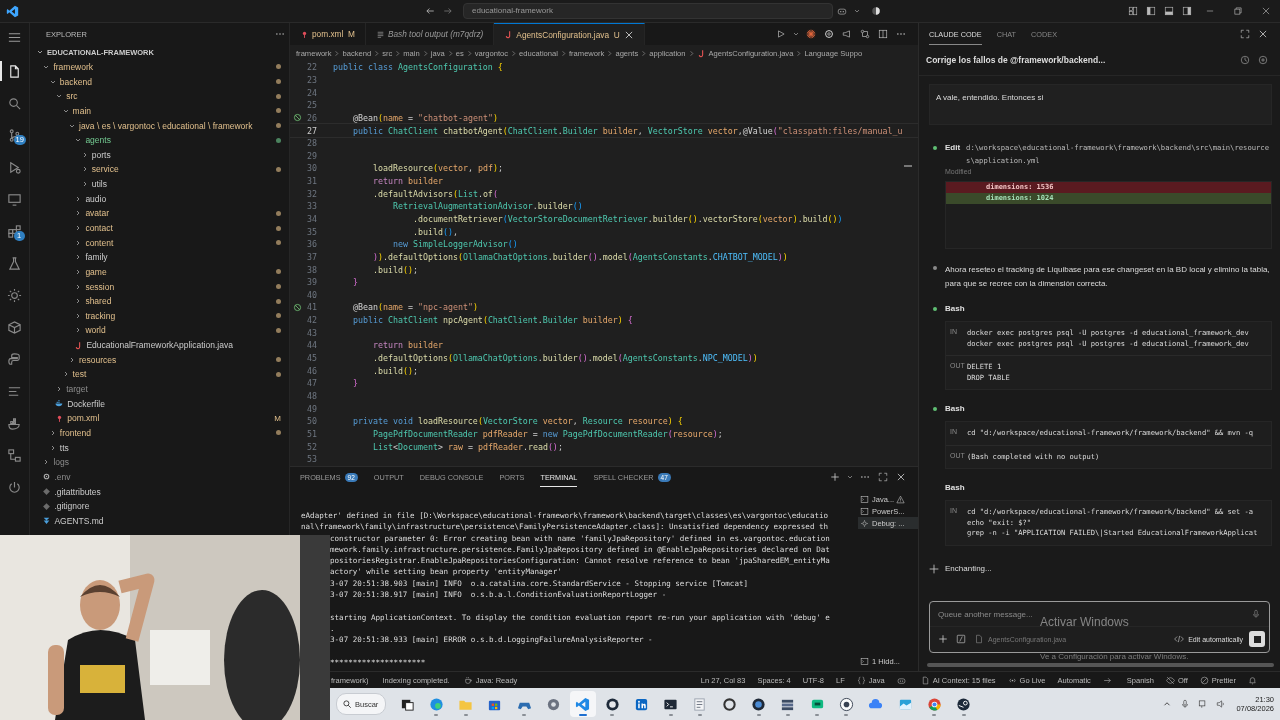 Image resolution: width=1280 pixels, height=720 pixels. I want to click on hierarchy-icon, so click(14, 455).